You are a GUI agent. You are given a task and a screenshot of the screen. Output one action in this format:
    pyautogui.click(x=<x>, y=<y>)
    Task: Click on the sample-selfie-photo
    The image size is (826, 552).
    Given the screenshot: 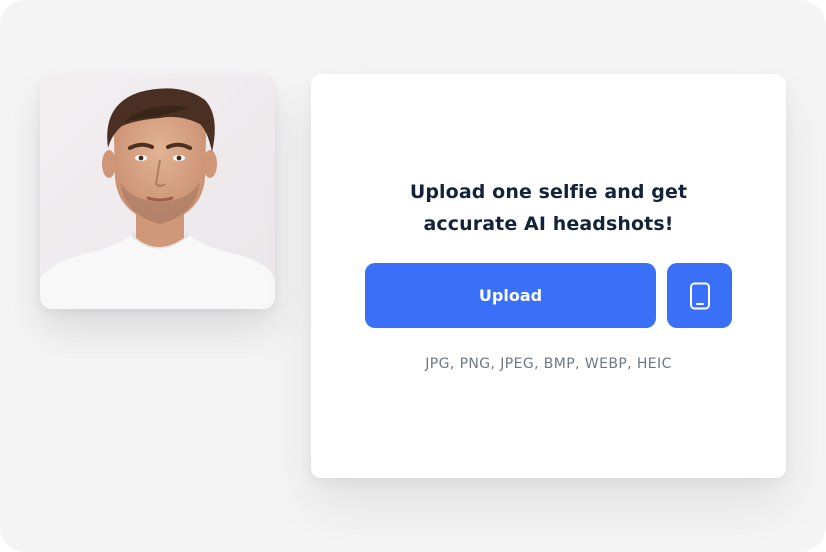 What is the action you would take?
    pyautogui.click(x=157, y=191)
    